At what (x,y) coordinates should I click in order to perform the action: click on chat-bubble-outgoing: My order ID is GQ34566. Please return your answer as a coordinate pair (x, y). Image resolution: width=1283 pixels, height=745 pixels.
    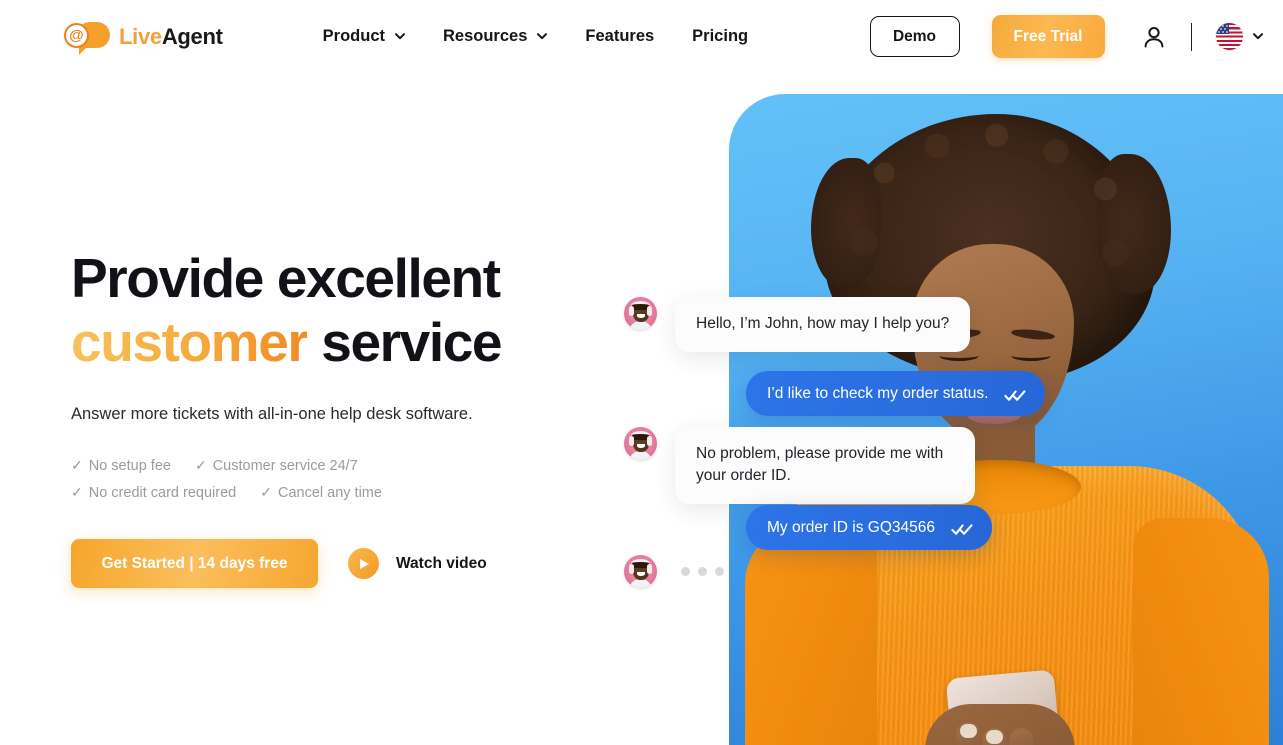
    Looking at the image, I should click on (869, 527).